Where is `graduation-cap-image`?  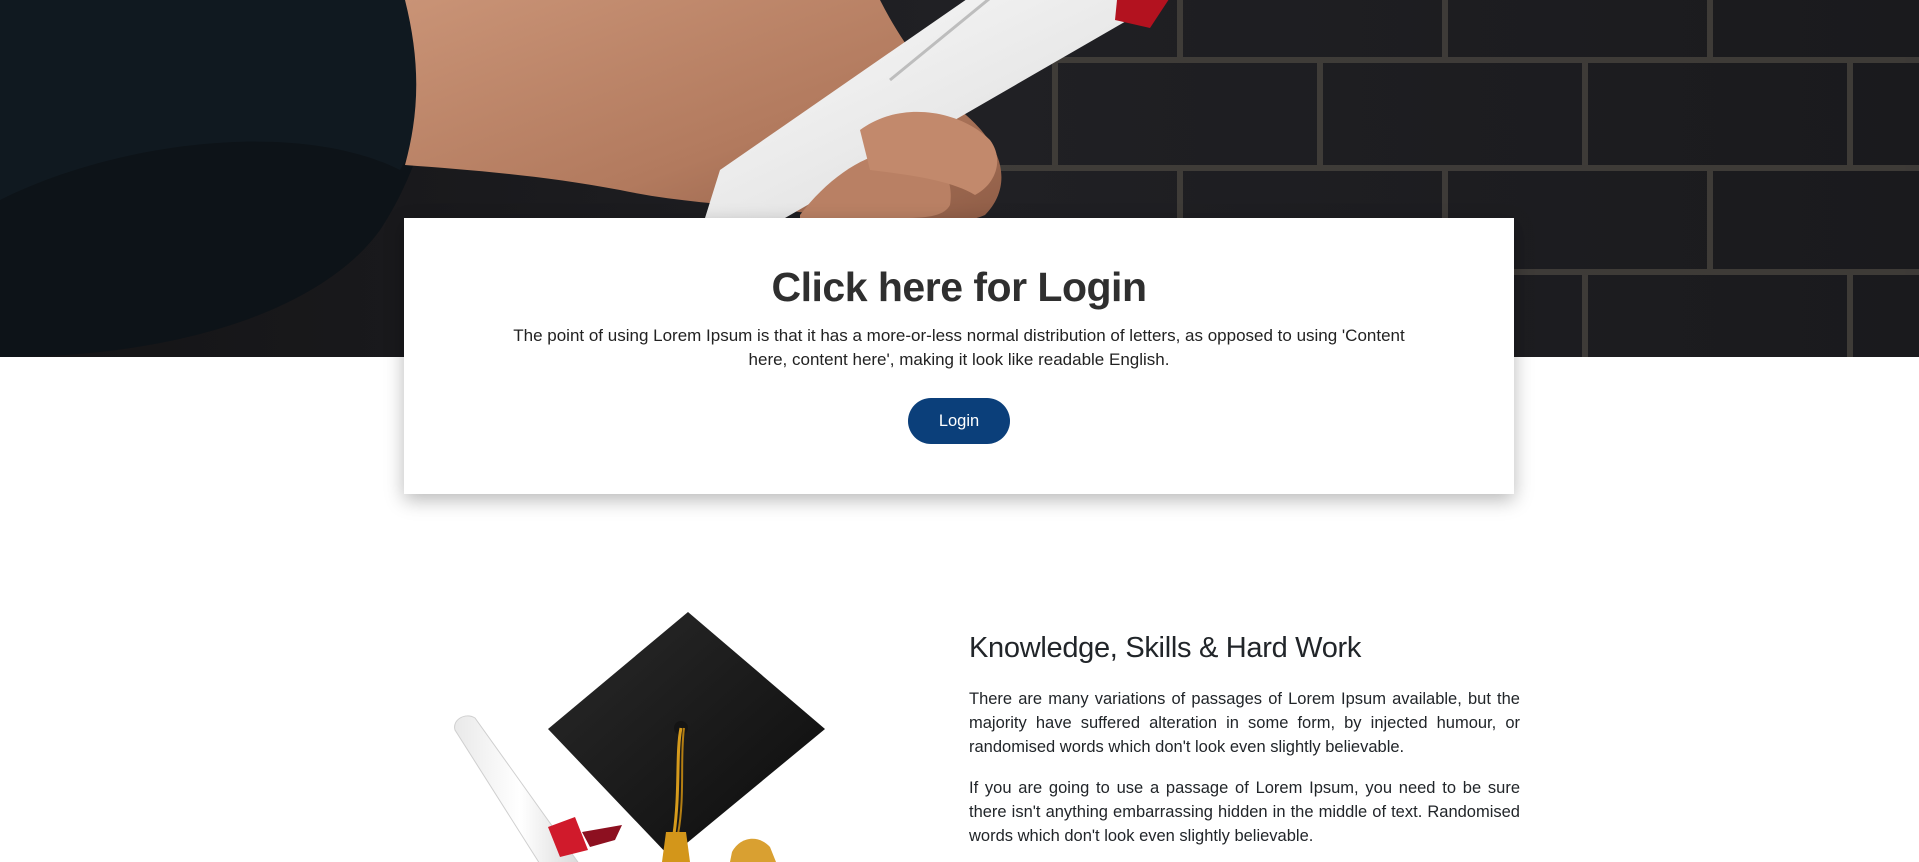 graduation-cap-image is located at coordinates (650, 737).